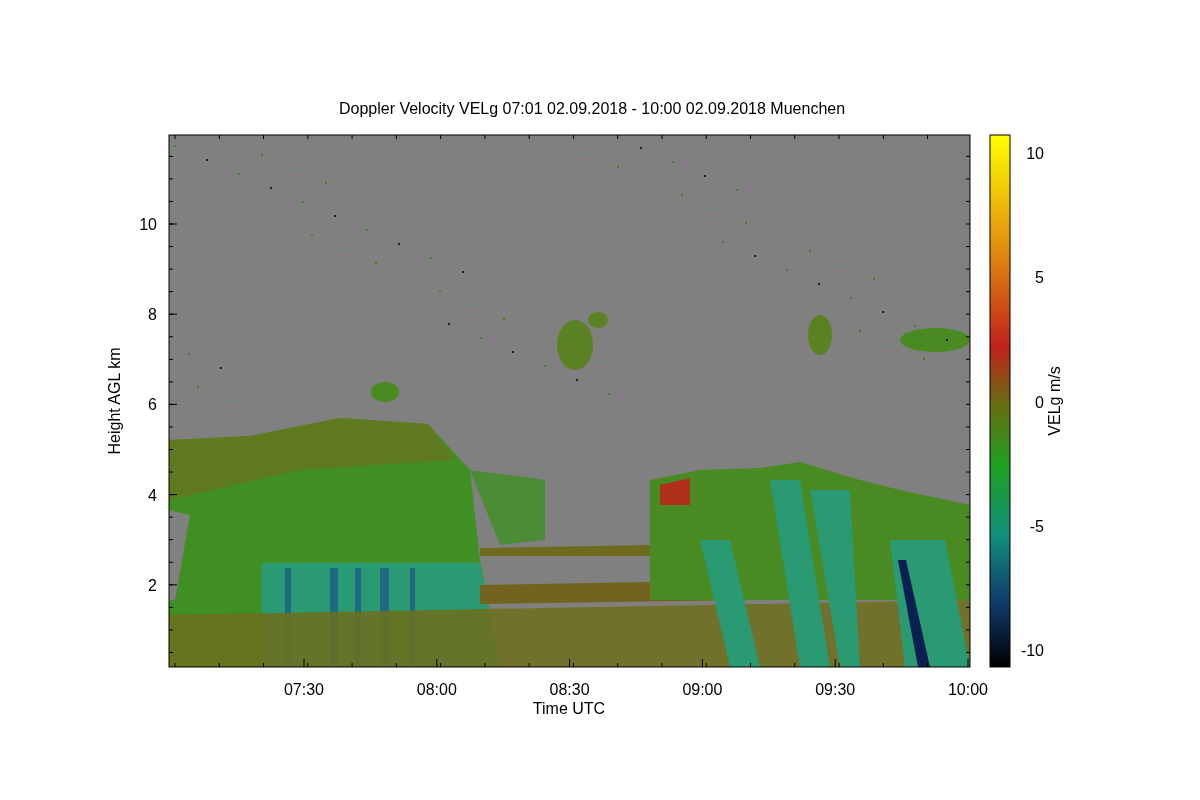  Describe the element at coordinates (436, 689) in the screenshot. I see `x-tick-label: 08:00` at that location.